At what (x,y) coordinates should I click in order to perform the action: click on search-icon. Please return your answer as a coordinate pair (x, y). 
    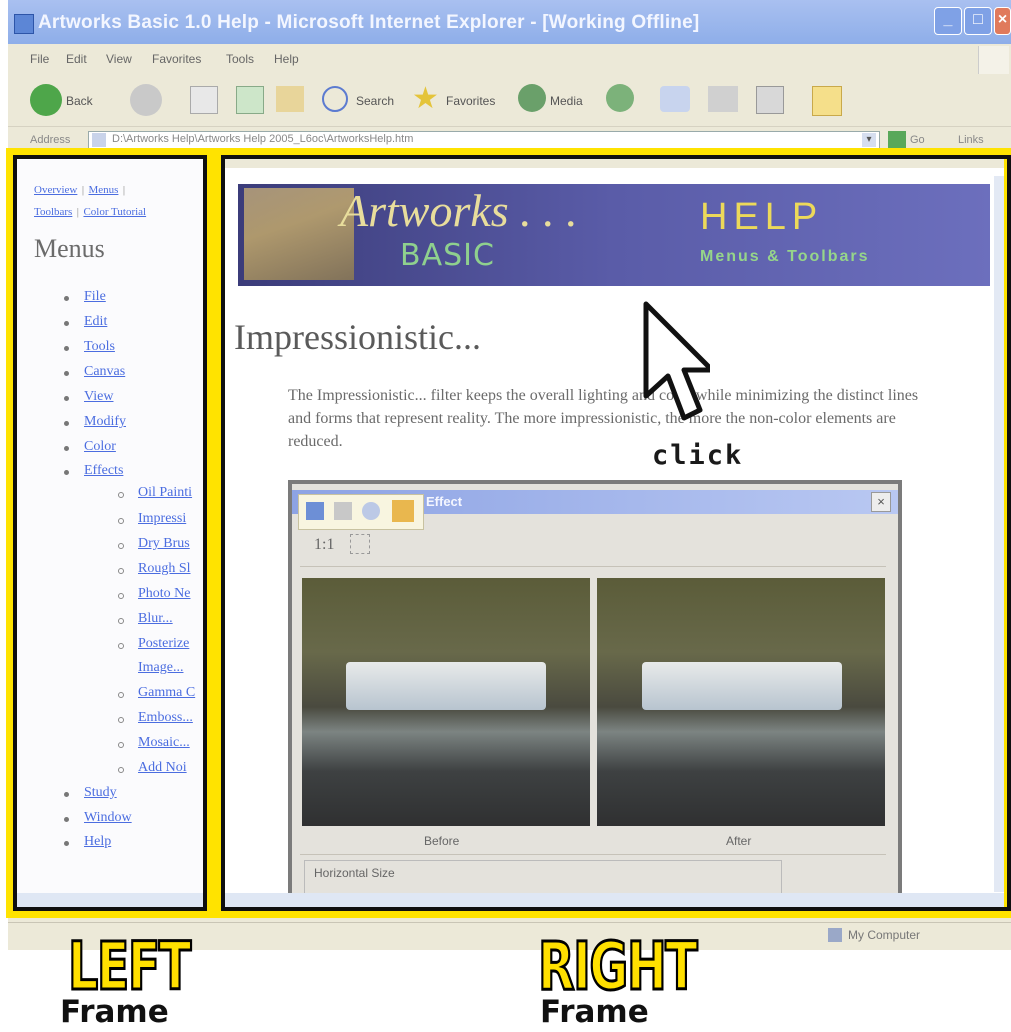
    Looking at the image, I should click on (335, 99).